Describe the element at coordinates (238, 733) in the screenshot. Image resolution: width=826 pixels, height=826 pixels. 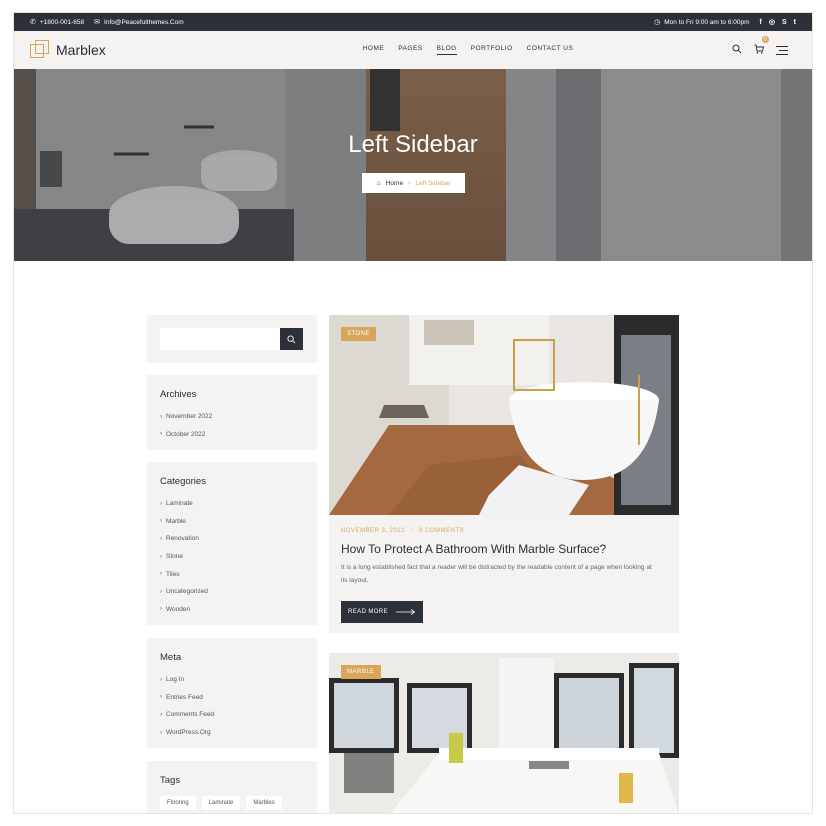
I see `meta-item: › WordPress.Org` at that location.